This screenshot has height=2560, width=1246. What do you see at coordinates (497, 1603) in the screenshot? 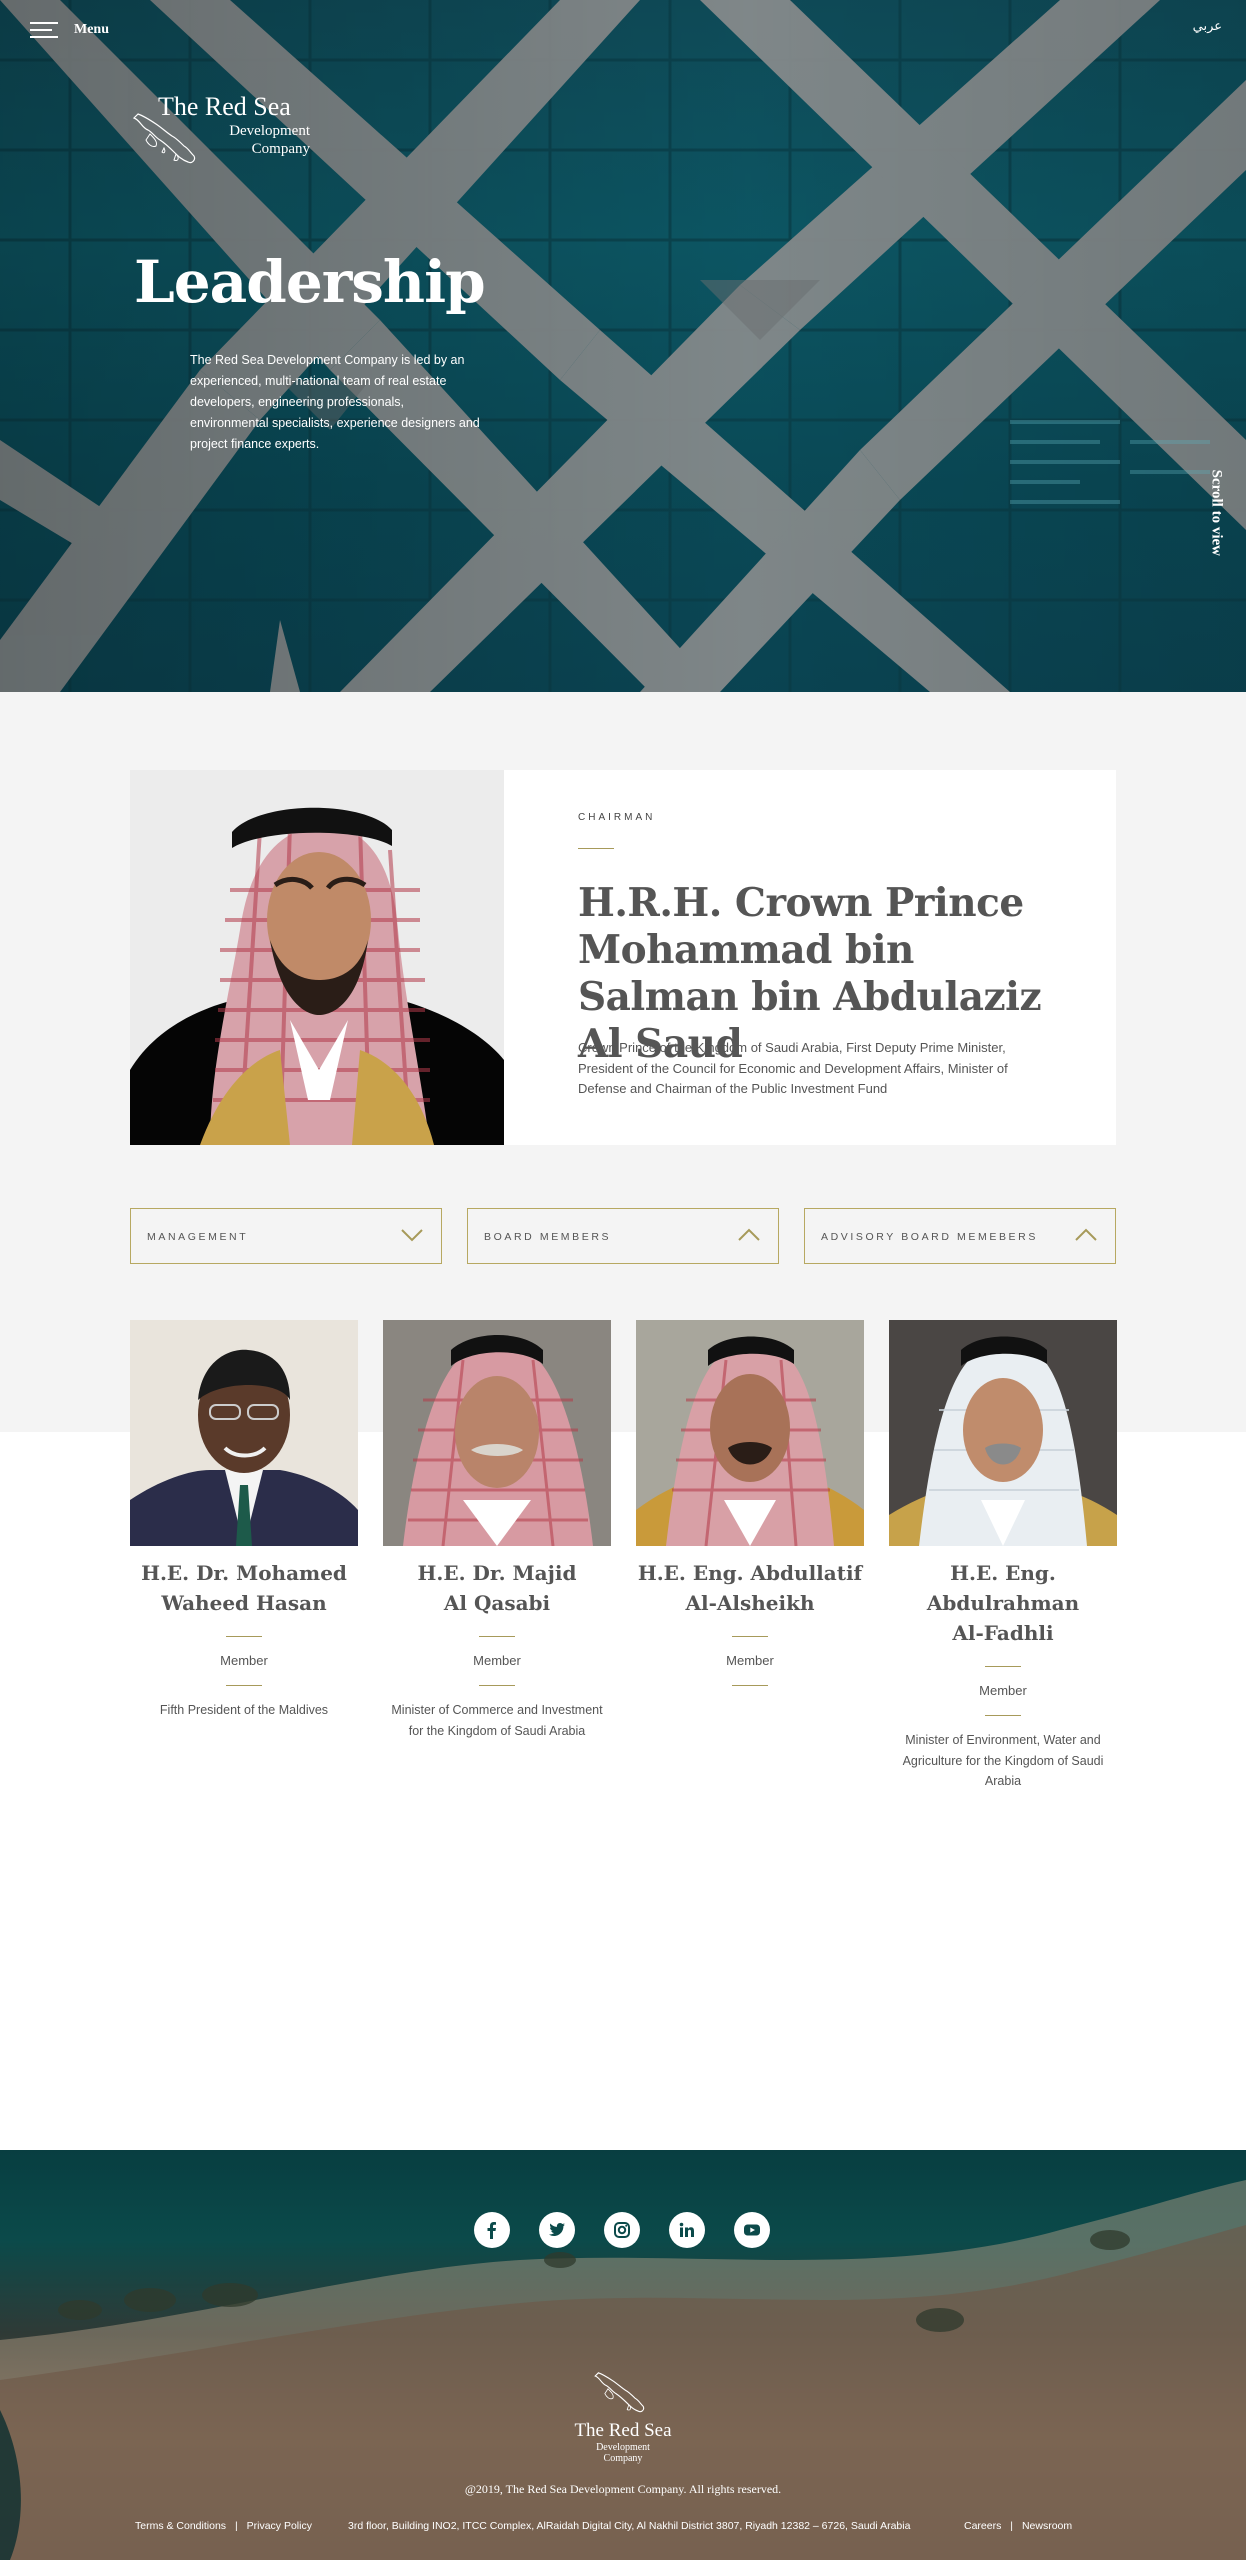
I see `member-name-line2: Al Qasabi` at bounding box center [497, 1603].